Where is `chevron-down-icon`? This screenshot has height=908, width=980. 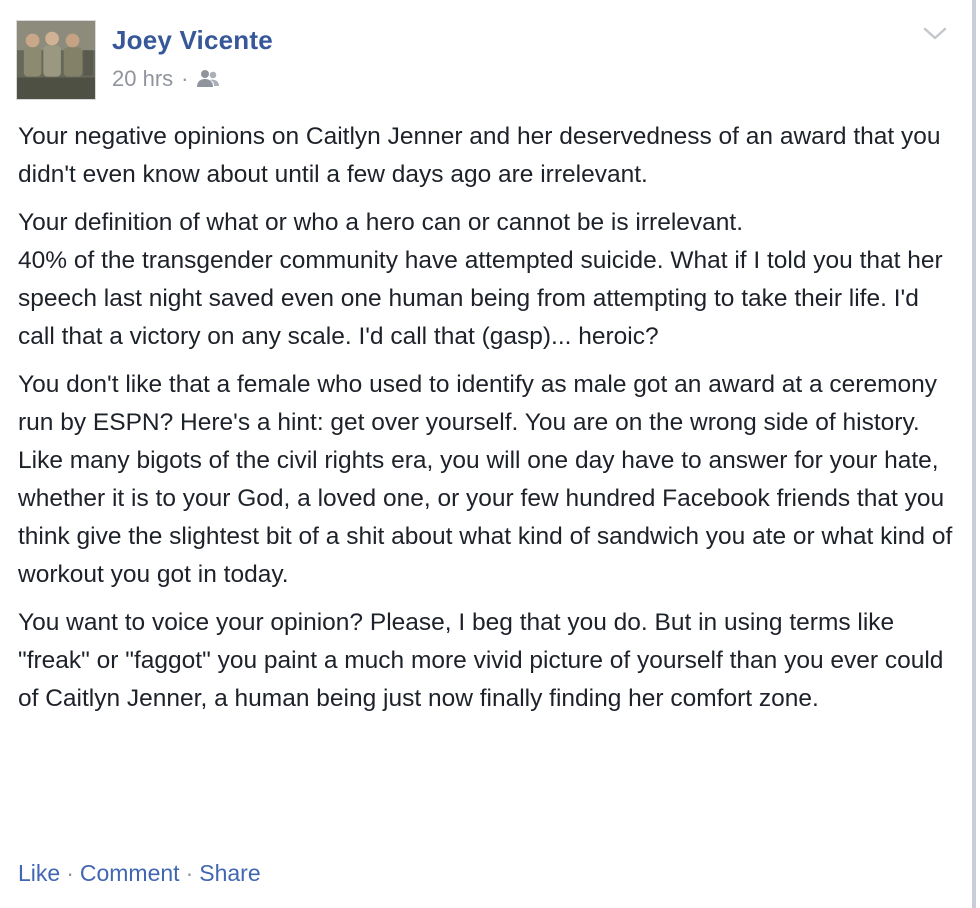
chevron-down-icon is located at coordinates (935, 34).